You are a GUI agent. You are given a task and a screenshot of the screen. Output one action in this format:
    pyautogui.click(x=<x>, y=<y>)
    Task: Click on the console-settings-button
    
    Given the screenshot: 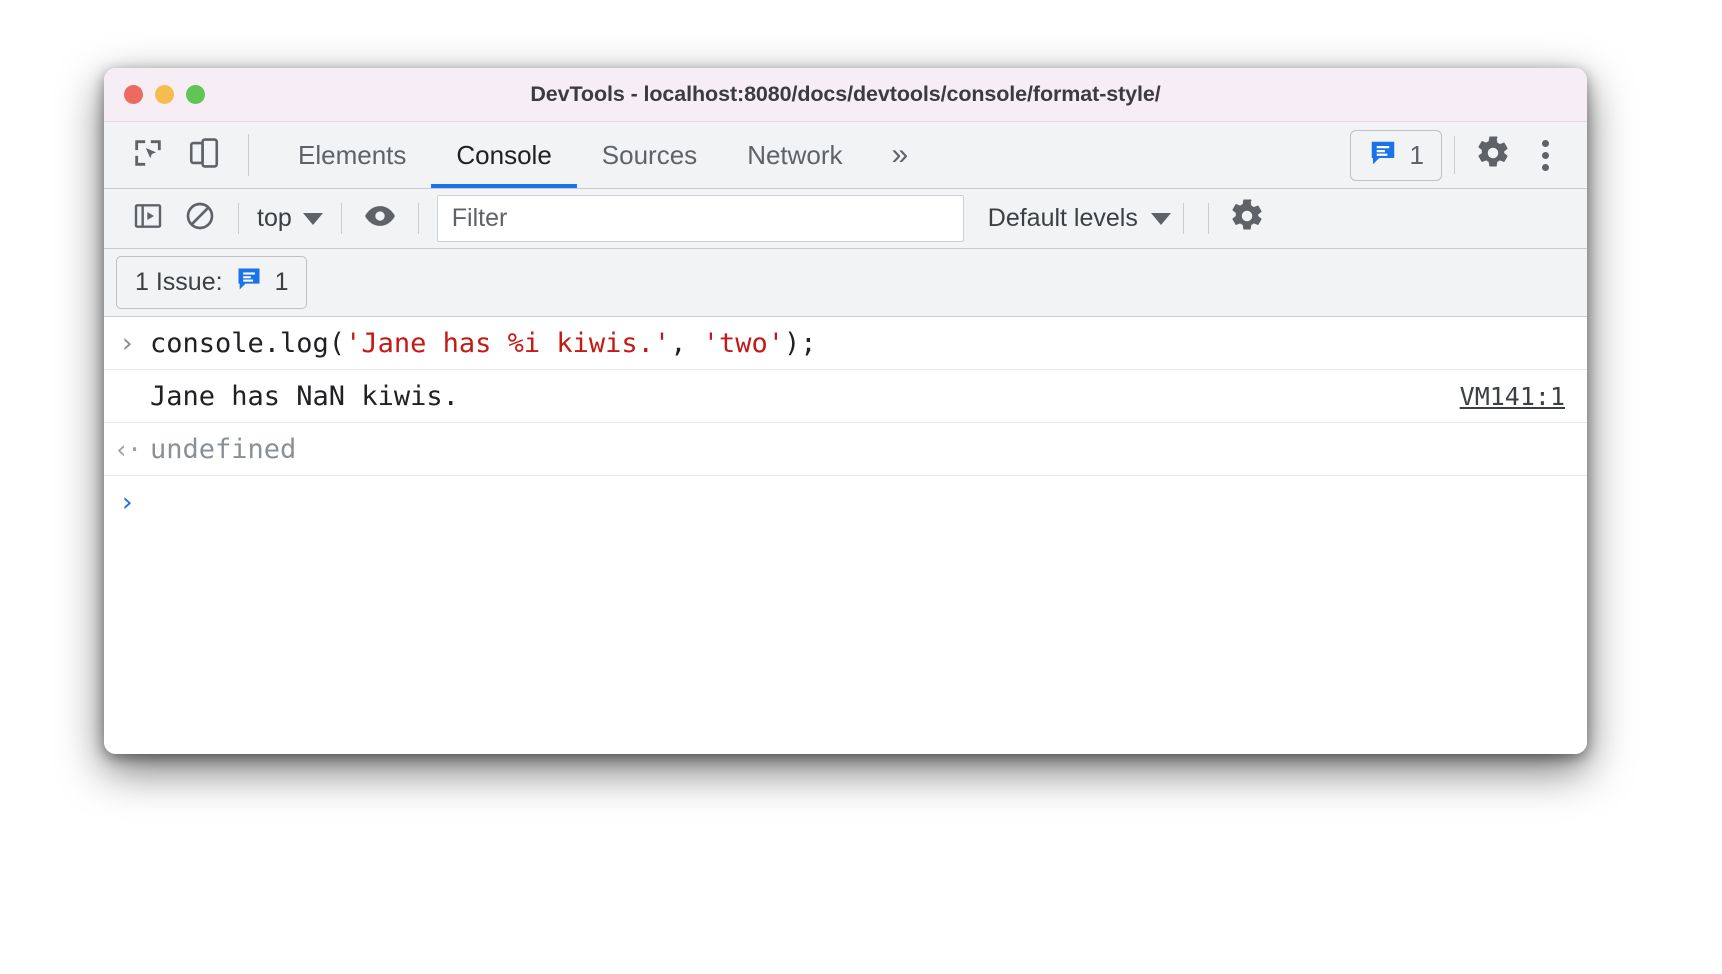 What is the action you would take?
    pyautogui.click(x=1247, y=219)
    